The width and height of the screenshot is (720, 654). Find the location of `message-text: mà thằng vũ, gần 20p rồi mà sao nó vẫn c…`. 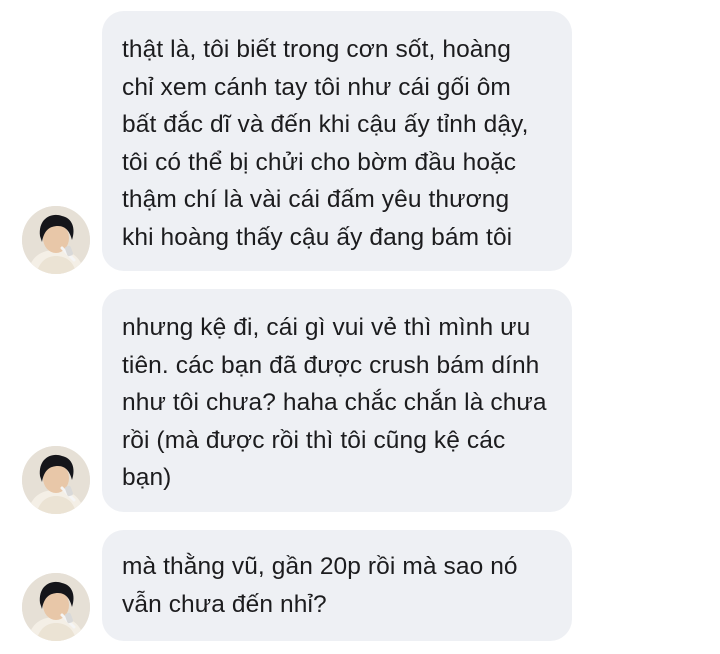

message-text: mà thằng vũ, gần 20p rồi mà sao nó vẫn c… is located at coordinates (320, 585).